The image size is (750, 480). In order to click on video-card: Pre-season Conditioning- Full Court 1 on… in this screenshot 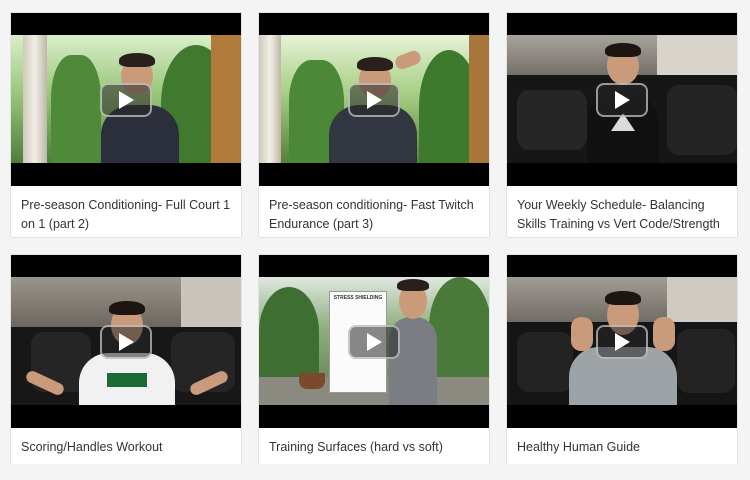, I will do `click(126, 125)`.